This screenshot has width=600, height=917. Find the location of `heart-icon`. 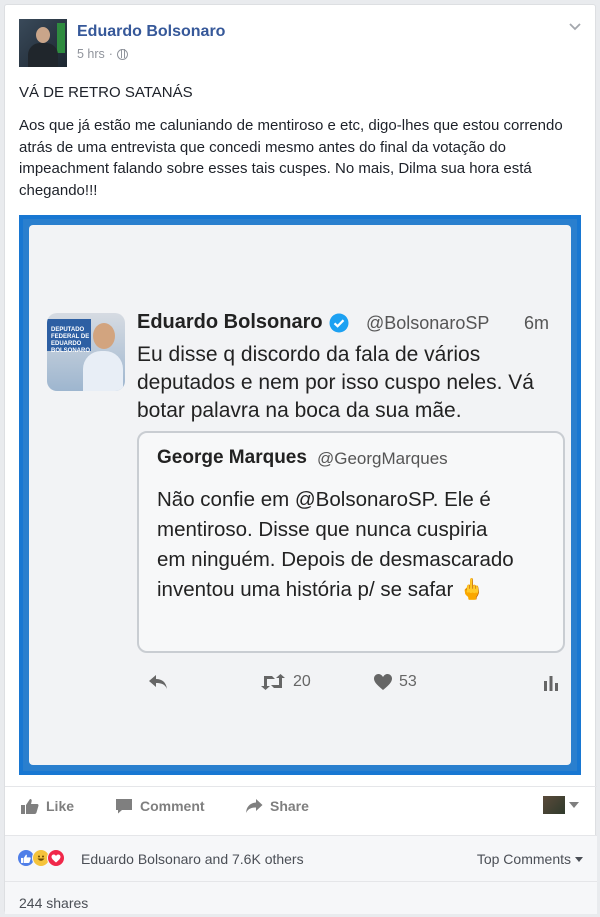

heart-icon is located at coordinates (383, 682).